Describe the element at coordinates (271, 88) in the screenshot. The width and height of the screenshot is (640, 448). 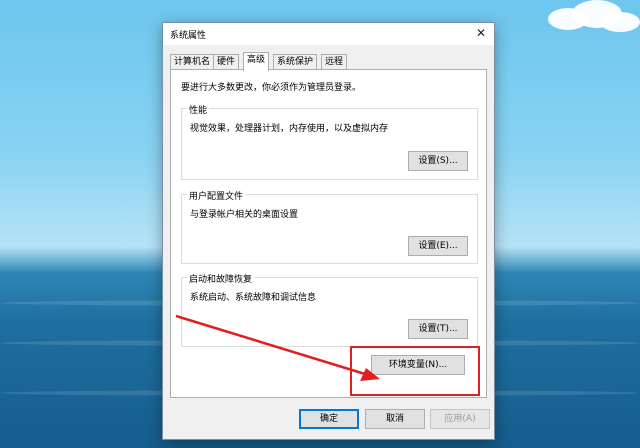
I see `admin-notice: 要进行大多数更改，你必须作为管理员登录。` at that location.